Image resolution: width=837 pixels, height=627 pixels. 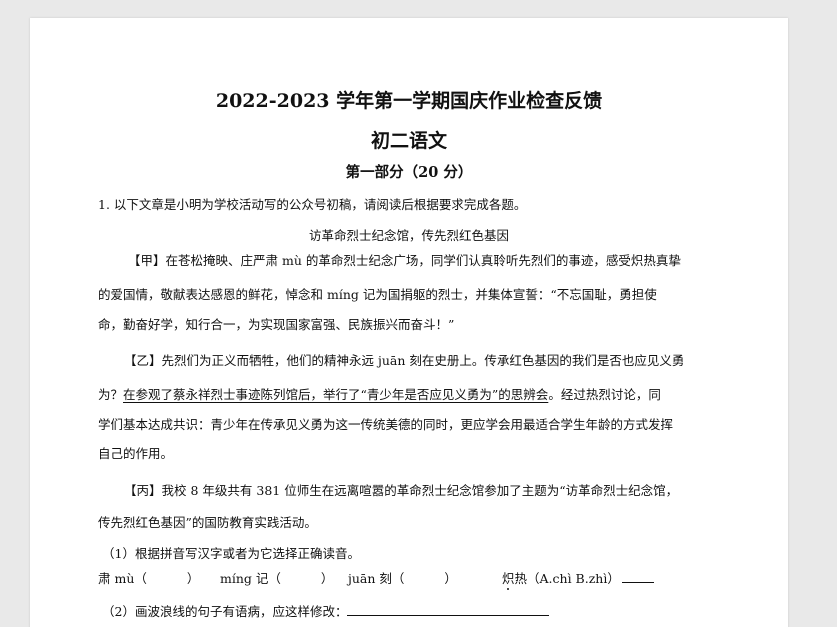 What do you see at coordinates (408, 235) in the screenshot?
I see `article-title: 访革命烈士纪念馆，传先烈红色基因` at bounding box center [408, 235].